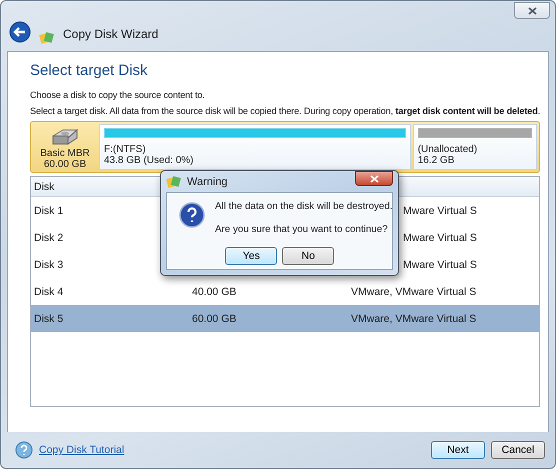 This screenshot has height=469, width=556. I want to click on disk-name: Disk 5, so click(49, 318).